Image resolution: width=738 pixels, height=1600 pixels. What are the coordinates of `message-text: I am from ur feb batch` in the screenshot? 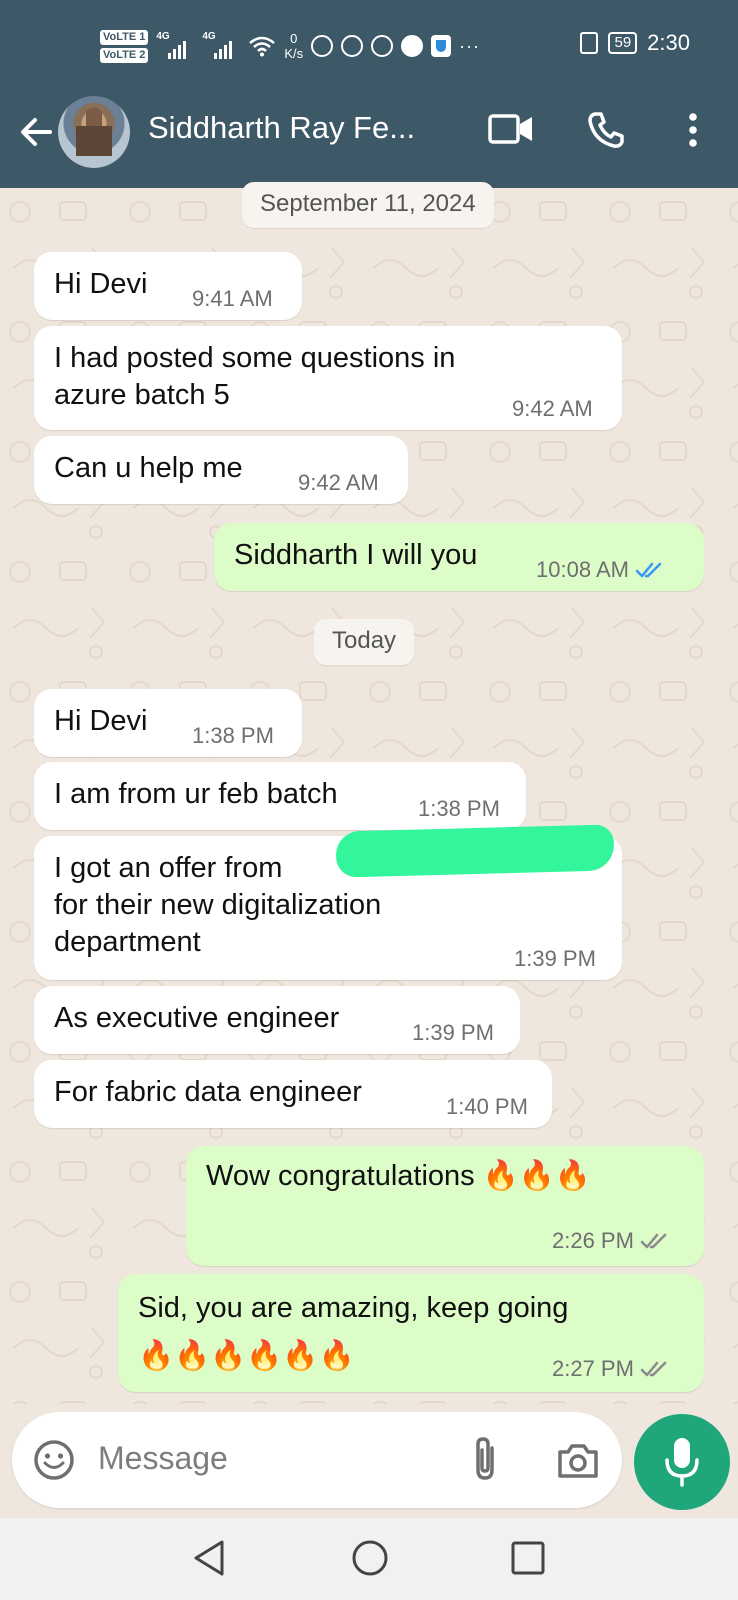 It's located at (196, 794).